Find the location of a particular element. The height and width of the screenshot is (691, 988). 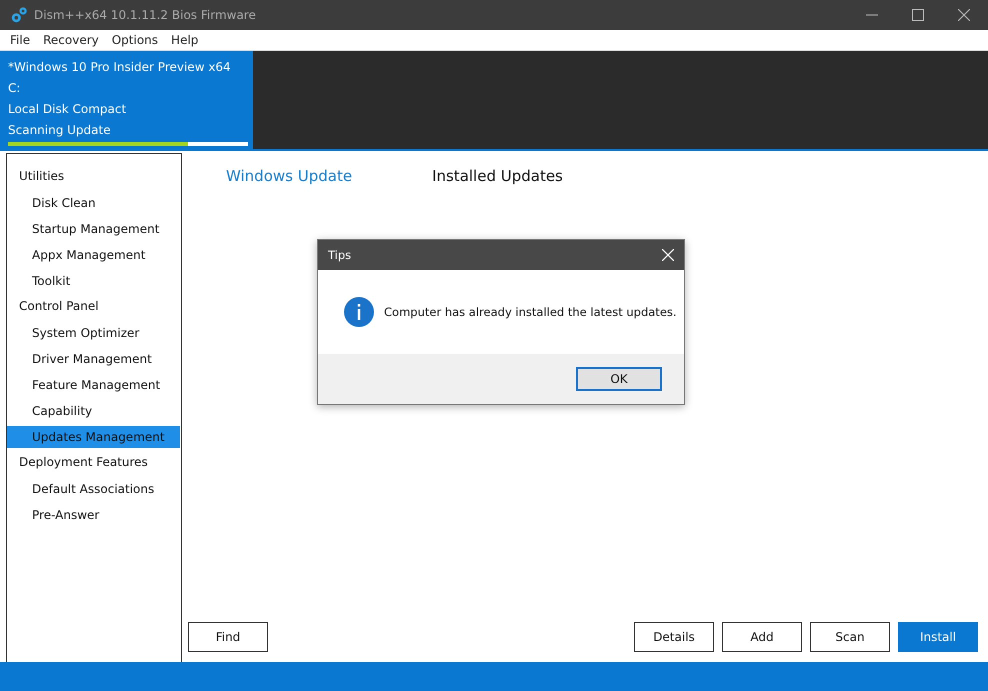

sidebar-item: System Optimizer is located at coordinates (93, 333).